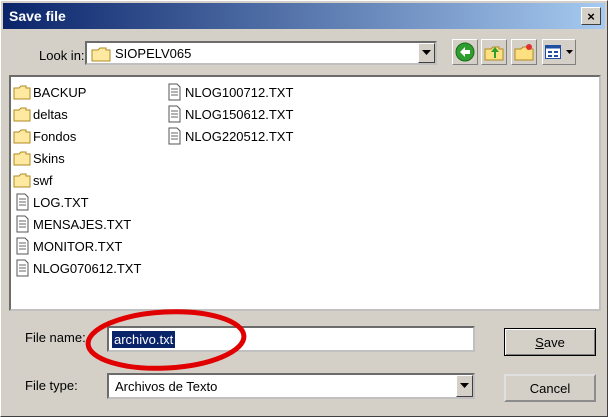 The width and height of the screenshot is (608, 417). Describe the element at coordinates (166, 386) in the screenshot. I see `file-type-value: Archivos de Texto` at that location.